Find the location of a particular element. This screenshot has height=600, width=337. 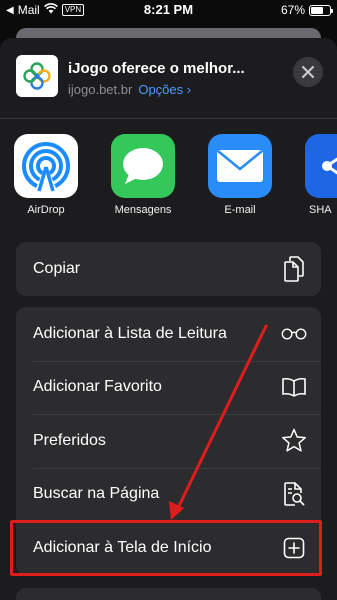

app-label: AirDrop is located at coordinates (46, 210).